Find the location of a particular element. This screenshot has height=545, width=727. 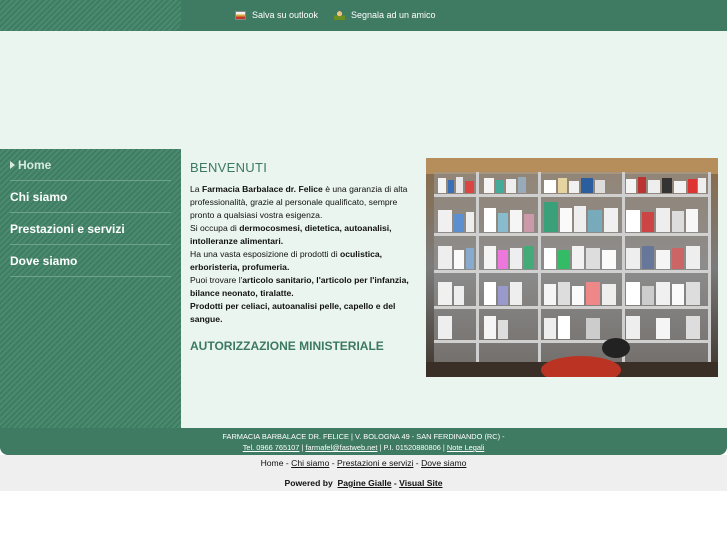

intro-text-segment: Si occupa di is located at coordinates (215, 228).